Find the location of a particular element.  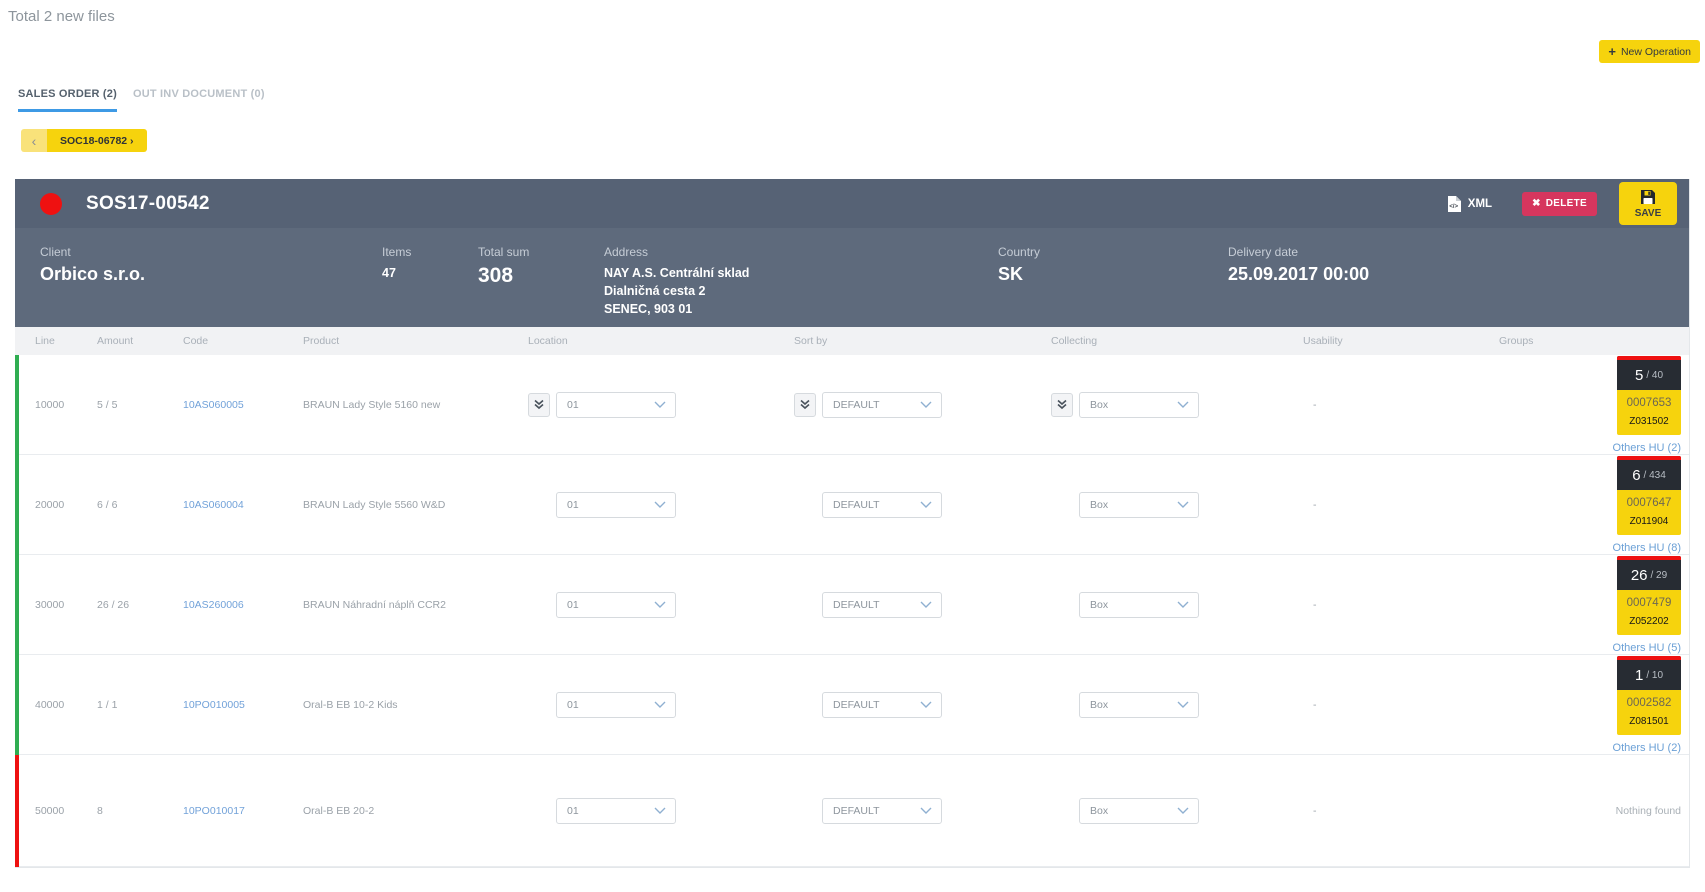

tab-sales-order: SALES ORDER (2) is located at coordinates (67, 100).